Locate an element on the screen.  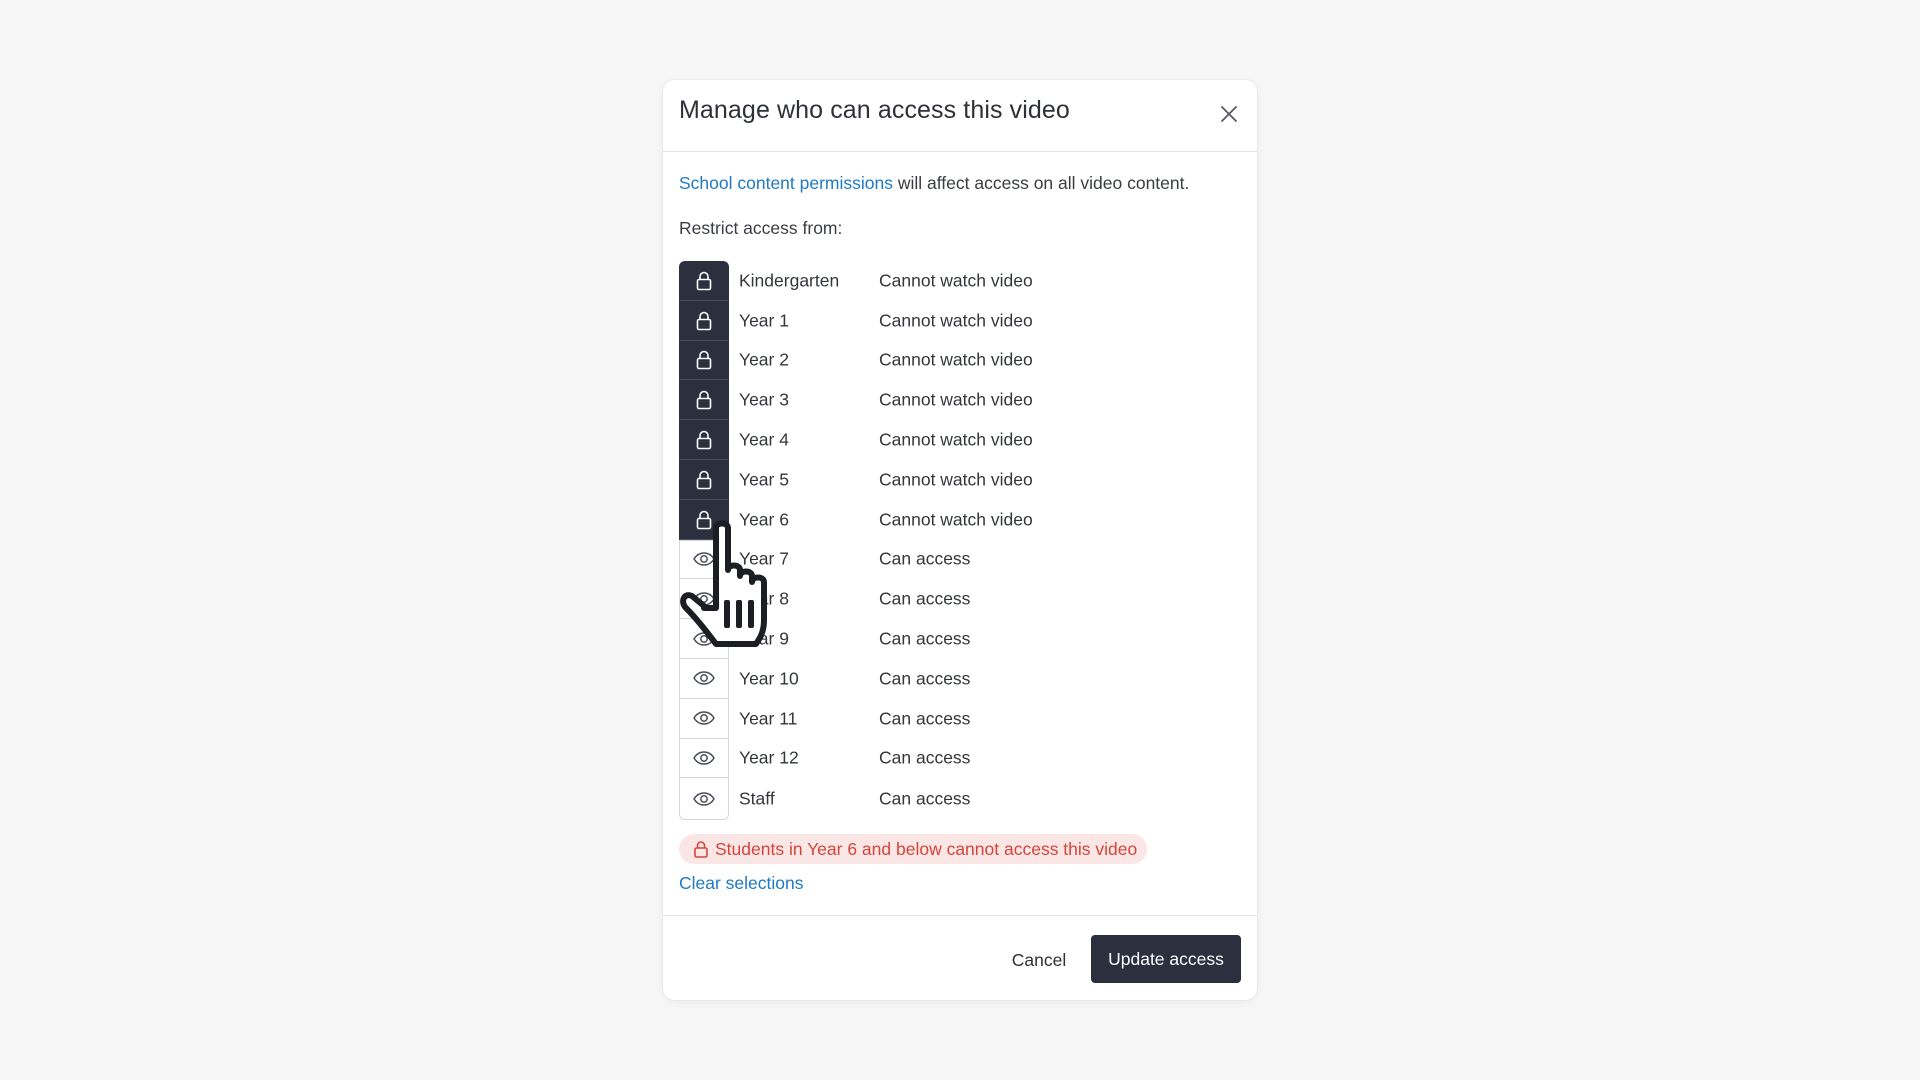
group-name: Year 6 is located at coordinates (764, 519).